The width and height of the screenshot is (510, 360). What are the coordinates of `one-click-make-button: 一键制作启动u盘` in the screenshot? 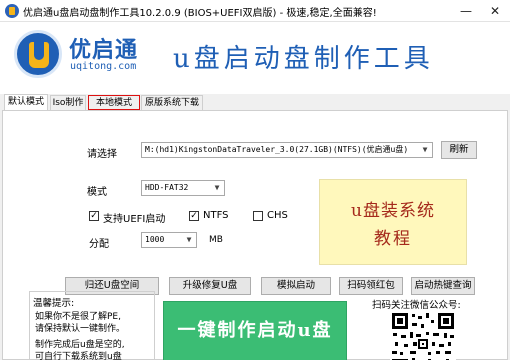 It's located at (255, 330).